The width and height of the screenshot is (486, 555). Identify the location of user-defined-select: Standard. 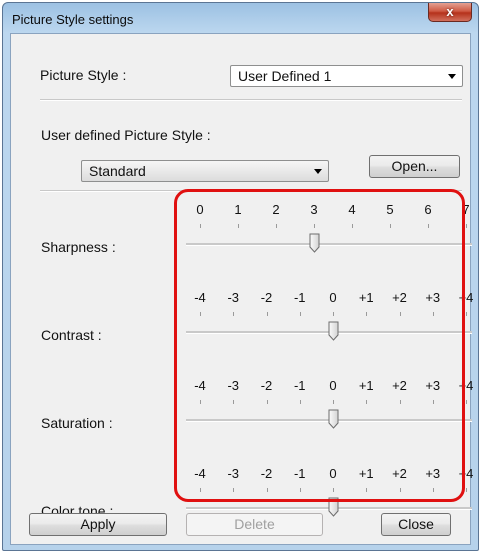
(205, 171).